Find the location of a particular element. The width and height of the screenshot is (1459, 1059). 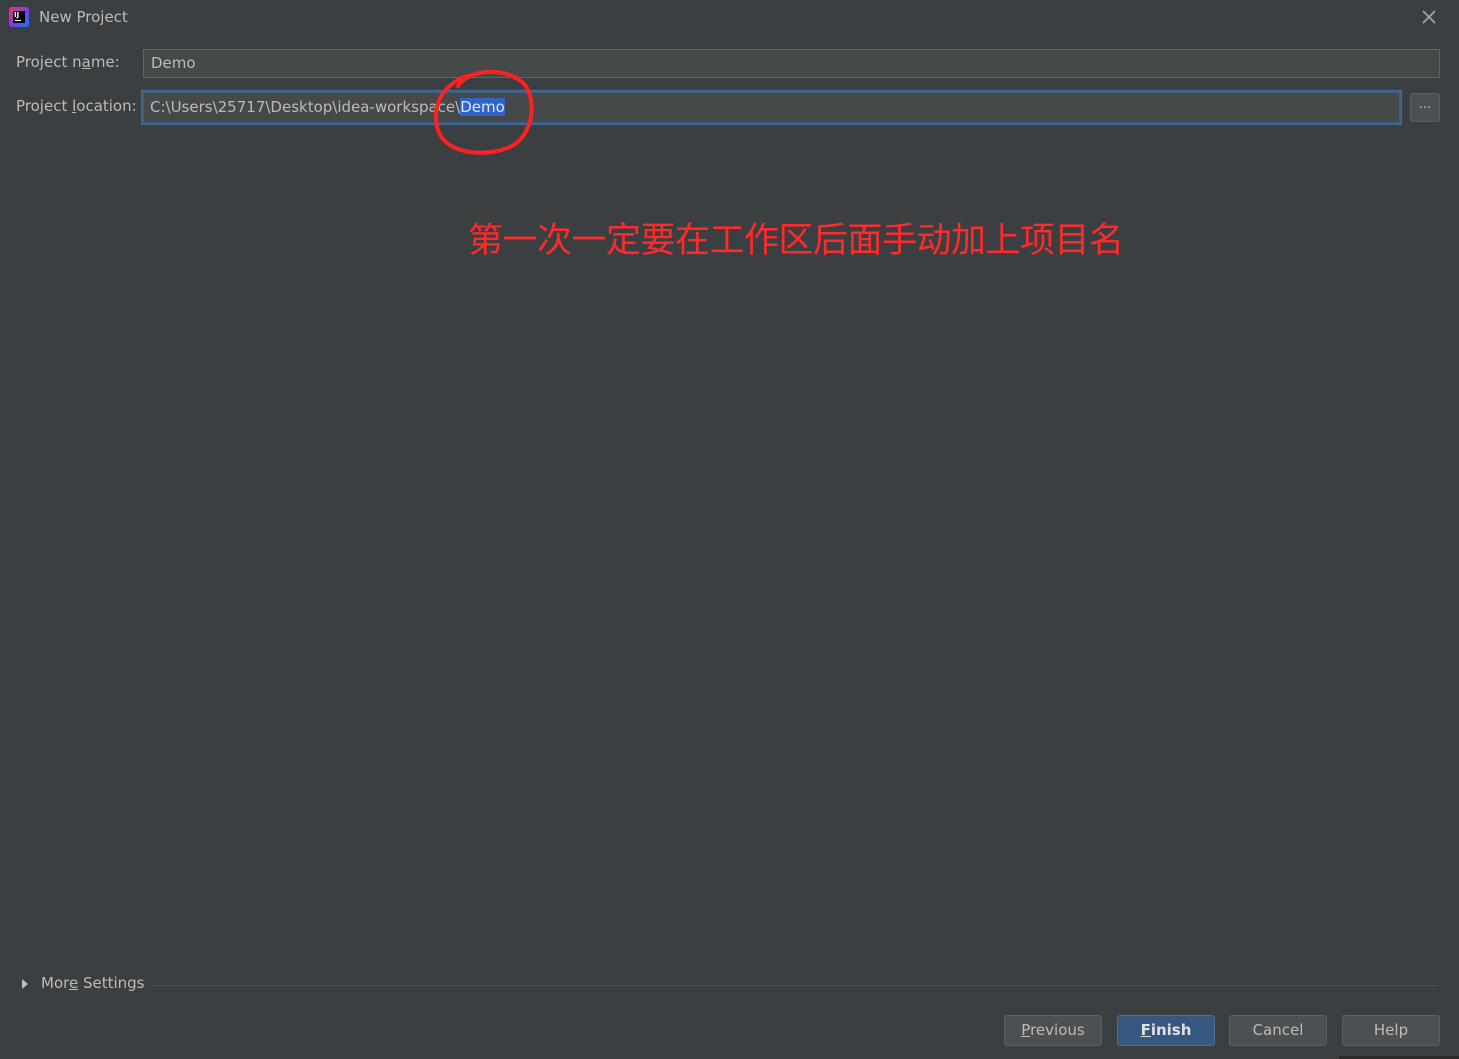

close-icon is located at coordinates (1429, 17).